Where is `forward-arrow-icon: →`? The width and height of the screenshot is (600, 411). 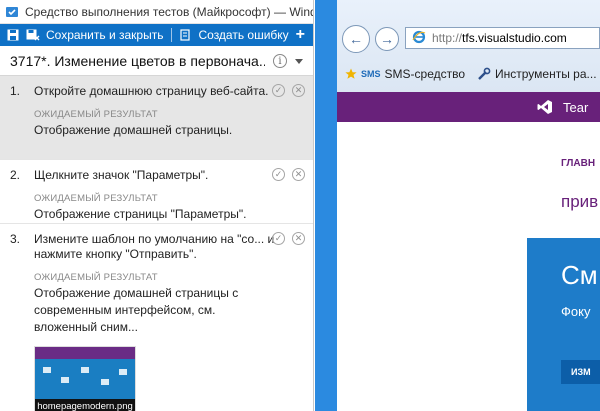
forward-arrow-icon: → is located at coordinates (387, 39).